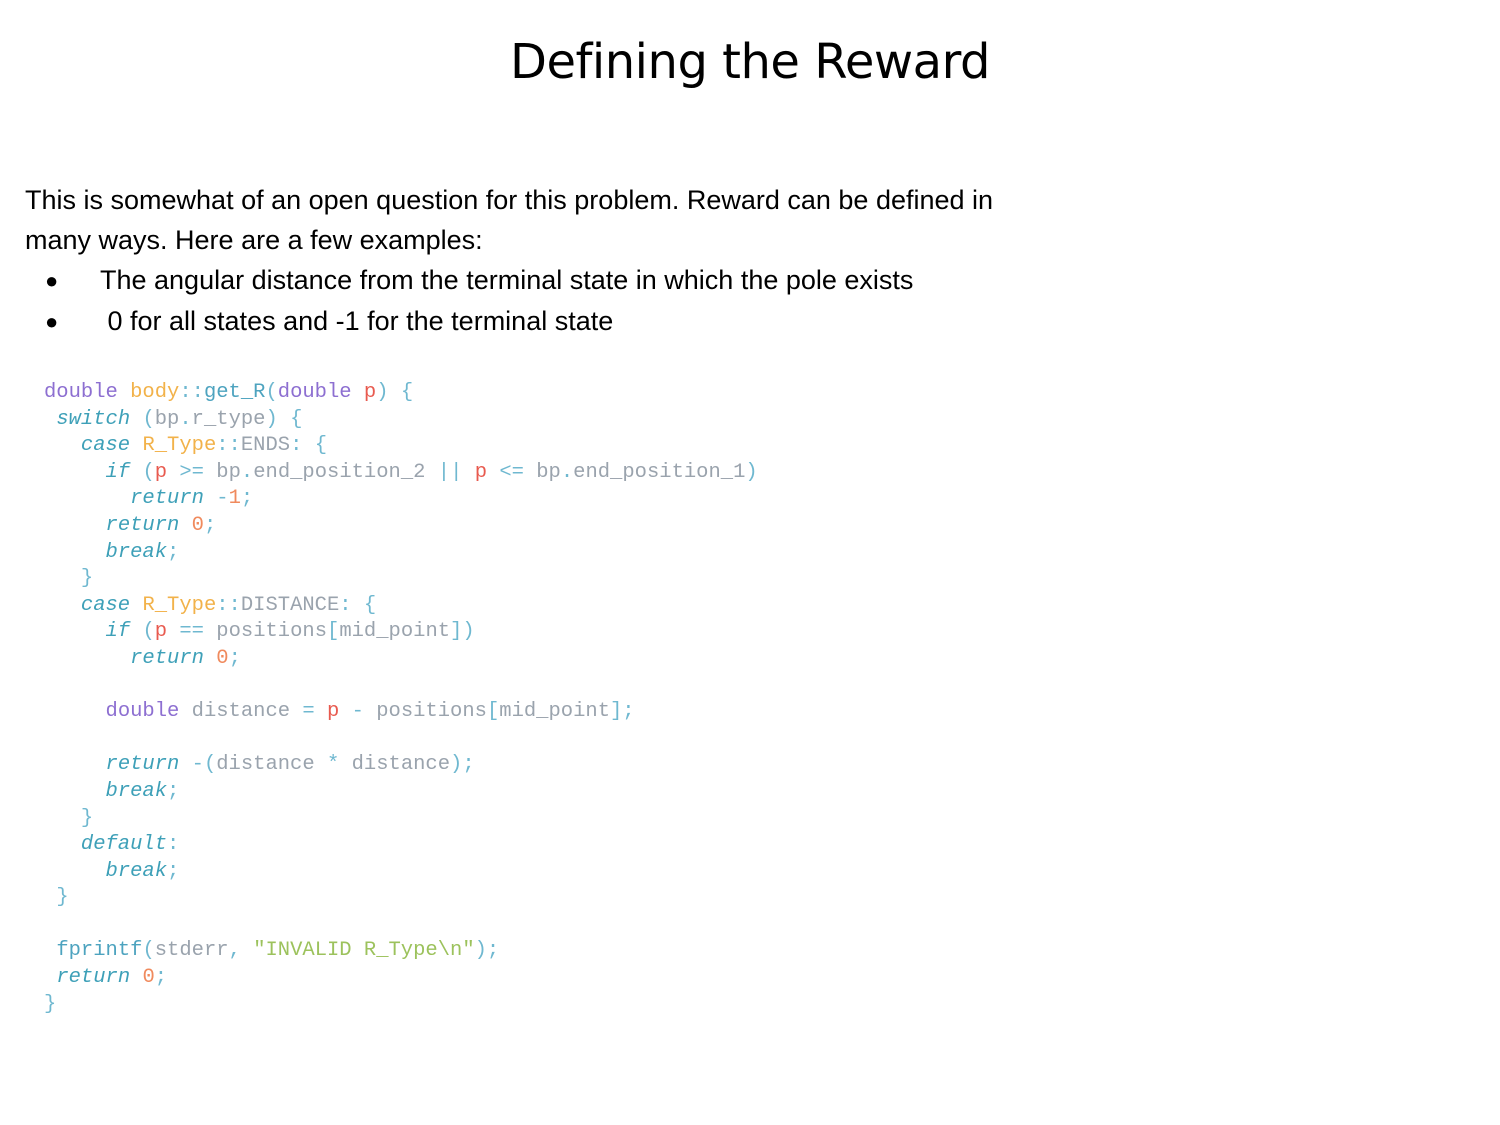 The image size is (1500, 1125). I want to click on code-line: return -1;, so click(192, 499).